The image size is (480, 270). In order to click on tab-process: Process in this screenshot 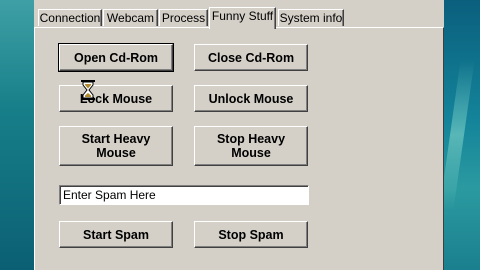, I will do `click(183, 17)`.